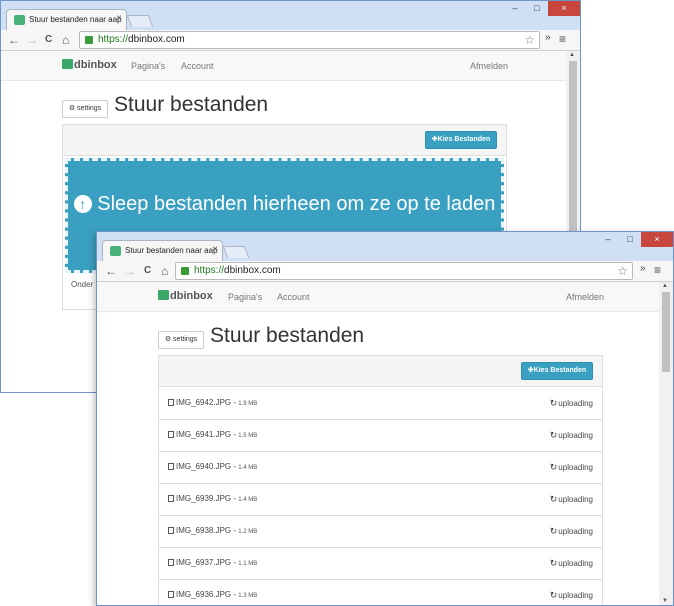  I want to click on file-row: IMG_6941.JPG - 1.5 MB ↻uploading, so click(380, 436).